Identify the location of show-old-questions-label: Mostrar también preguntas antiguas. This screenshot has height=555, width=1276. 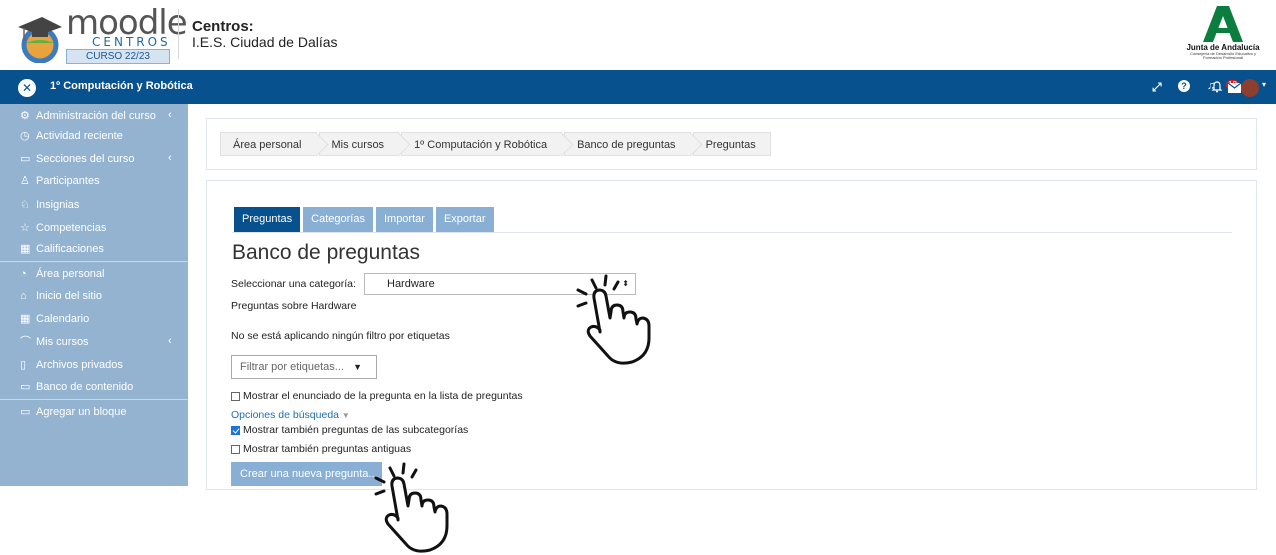
(327, 449).